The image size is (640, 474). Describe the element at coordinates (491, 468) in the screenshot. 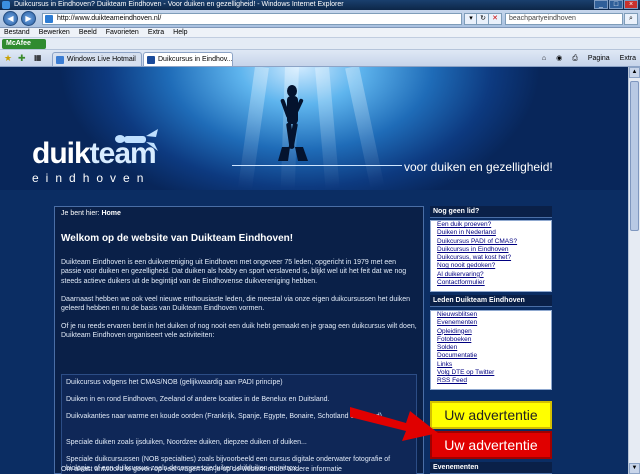

I see `sidebar-heading-events: Evenementen` at that location.